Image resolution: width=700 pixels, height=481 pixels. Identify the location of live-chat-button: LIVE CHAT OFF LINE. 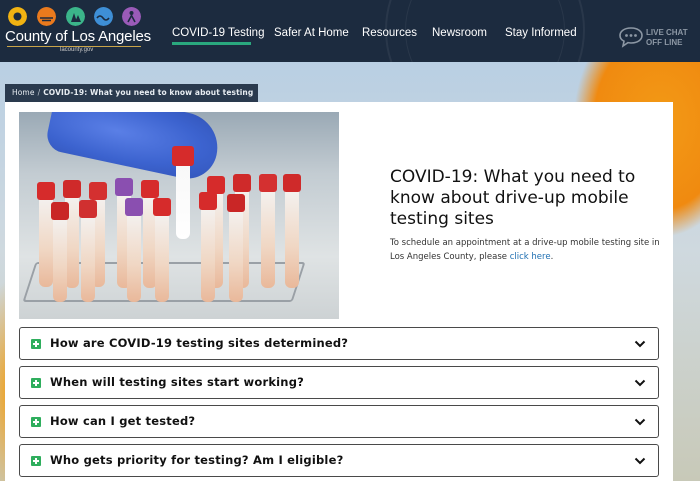
(657, 38).